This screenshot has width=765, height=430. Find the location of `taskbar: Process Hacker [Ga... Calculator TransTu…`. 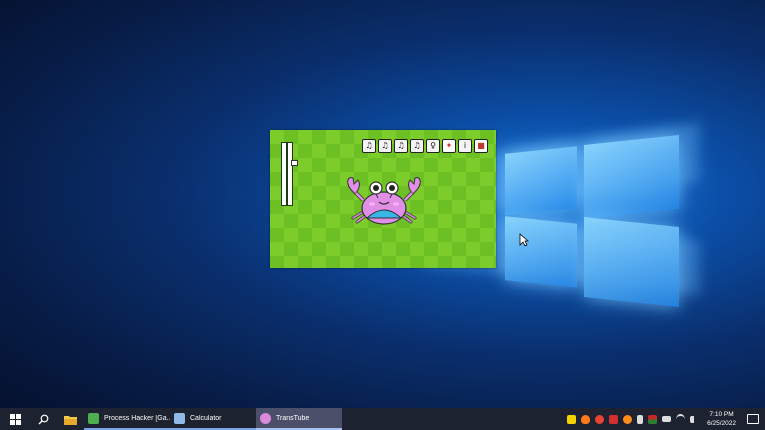

taskbar: Process Hacker [Ga... Calculator TransTu… is located at coordinates (382, 419).